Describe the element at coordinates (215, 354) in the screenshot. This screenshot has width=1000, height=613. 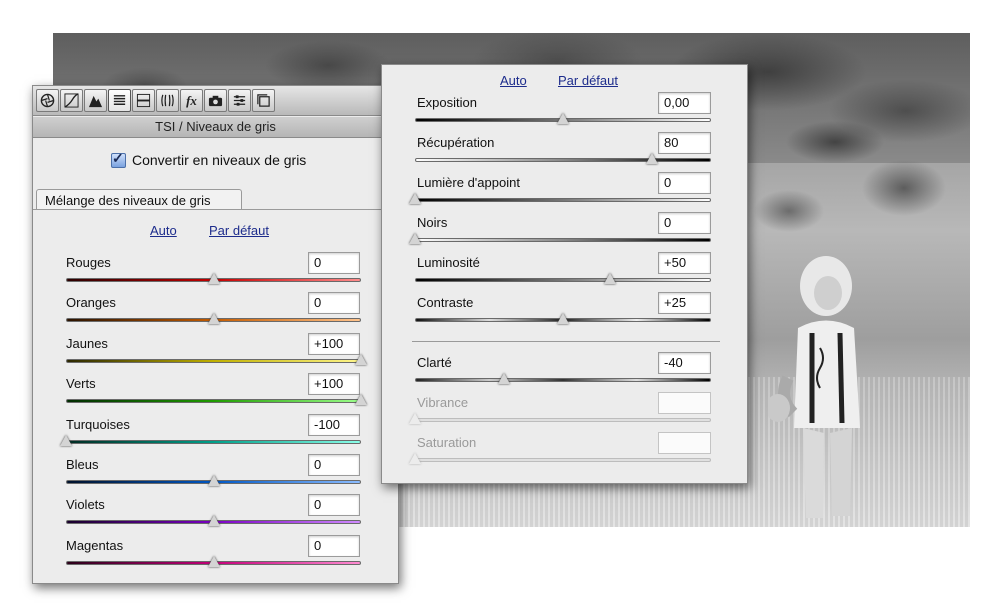
I see `slider-jaunes: Jaunes +100` at that location.